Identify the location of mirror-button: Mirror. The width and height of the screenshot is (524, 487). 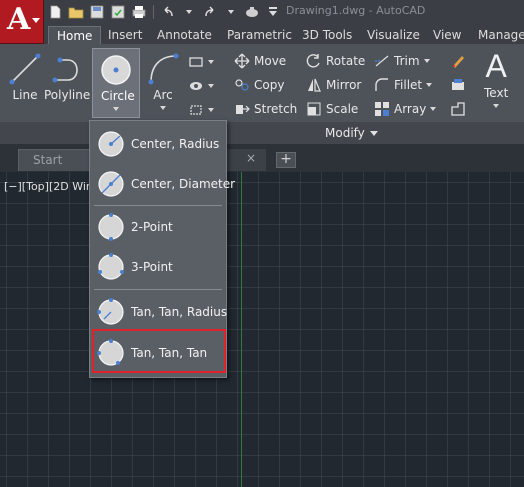
(333, 85).